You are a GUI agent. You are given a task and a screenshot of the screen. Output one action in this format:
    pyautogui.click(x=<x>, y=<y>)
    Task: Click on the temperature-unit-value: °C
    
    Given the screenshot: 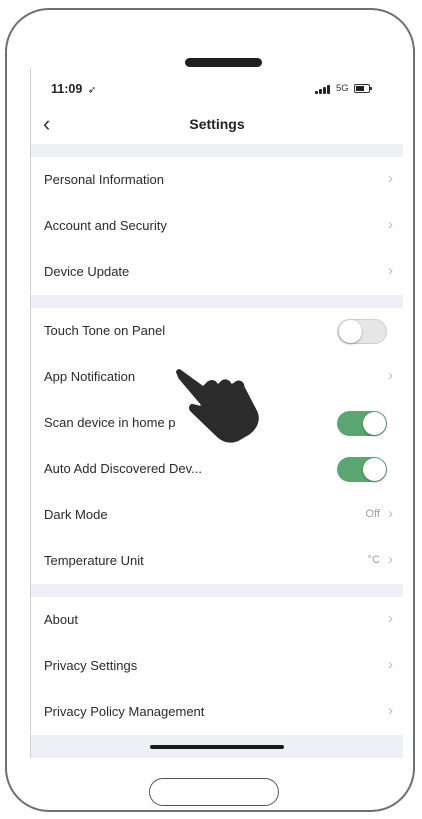 What is the action you would take?
    pyautogui.click(x=373, y=560)
    